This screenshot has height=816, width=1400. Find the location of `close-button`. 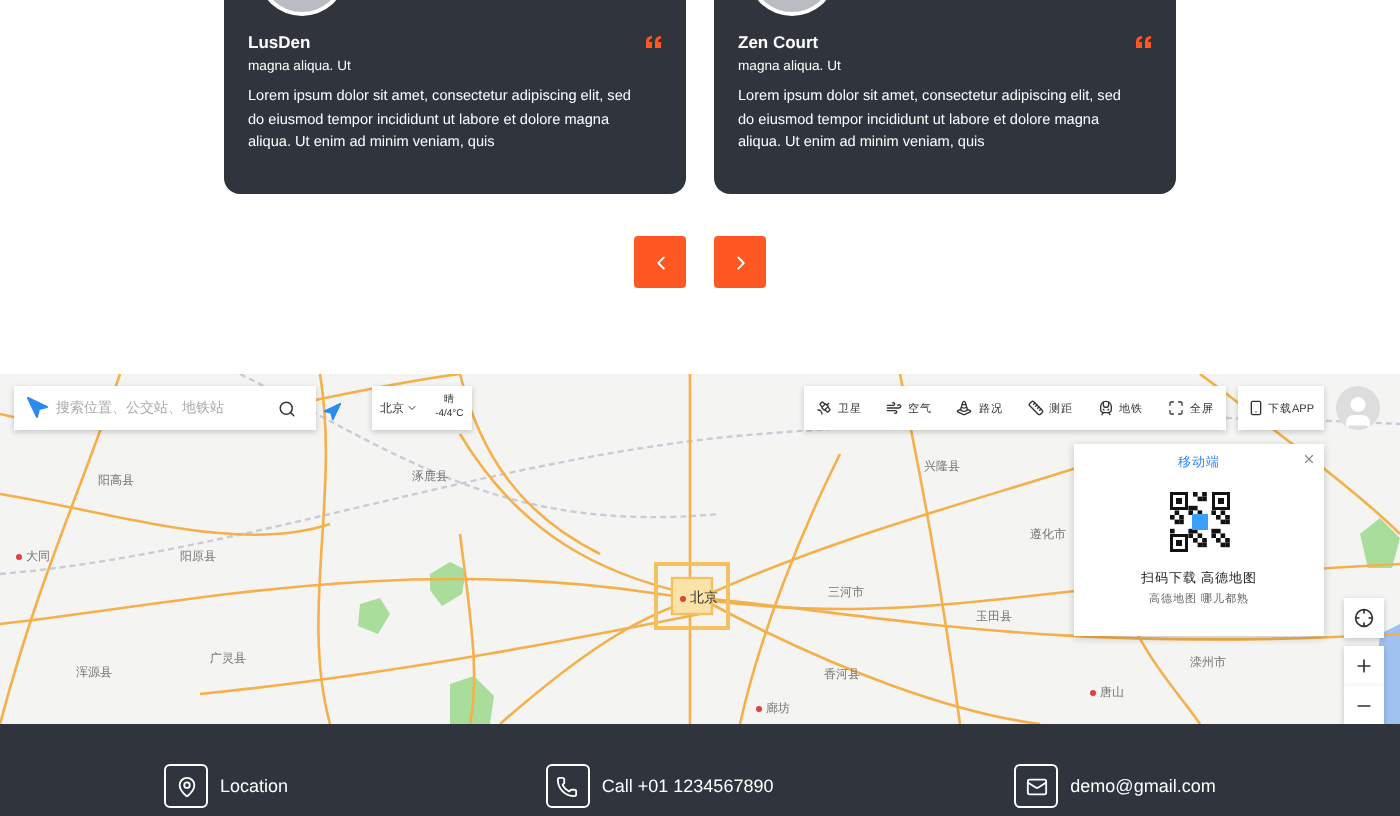

close-button is located at coordinates (1309, 459).